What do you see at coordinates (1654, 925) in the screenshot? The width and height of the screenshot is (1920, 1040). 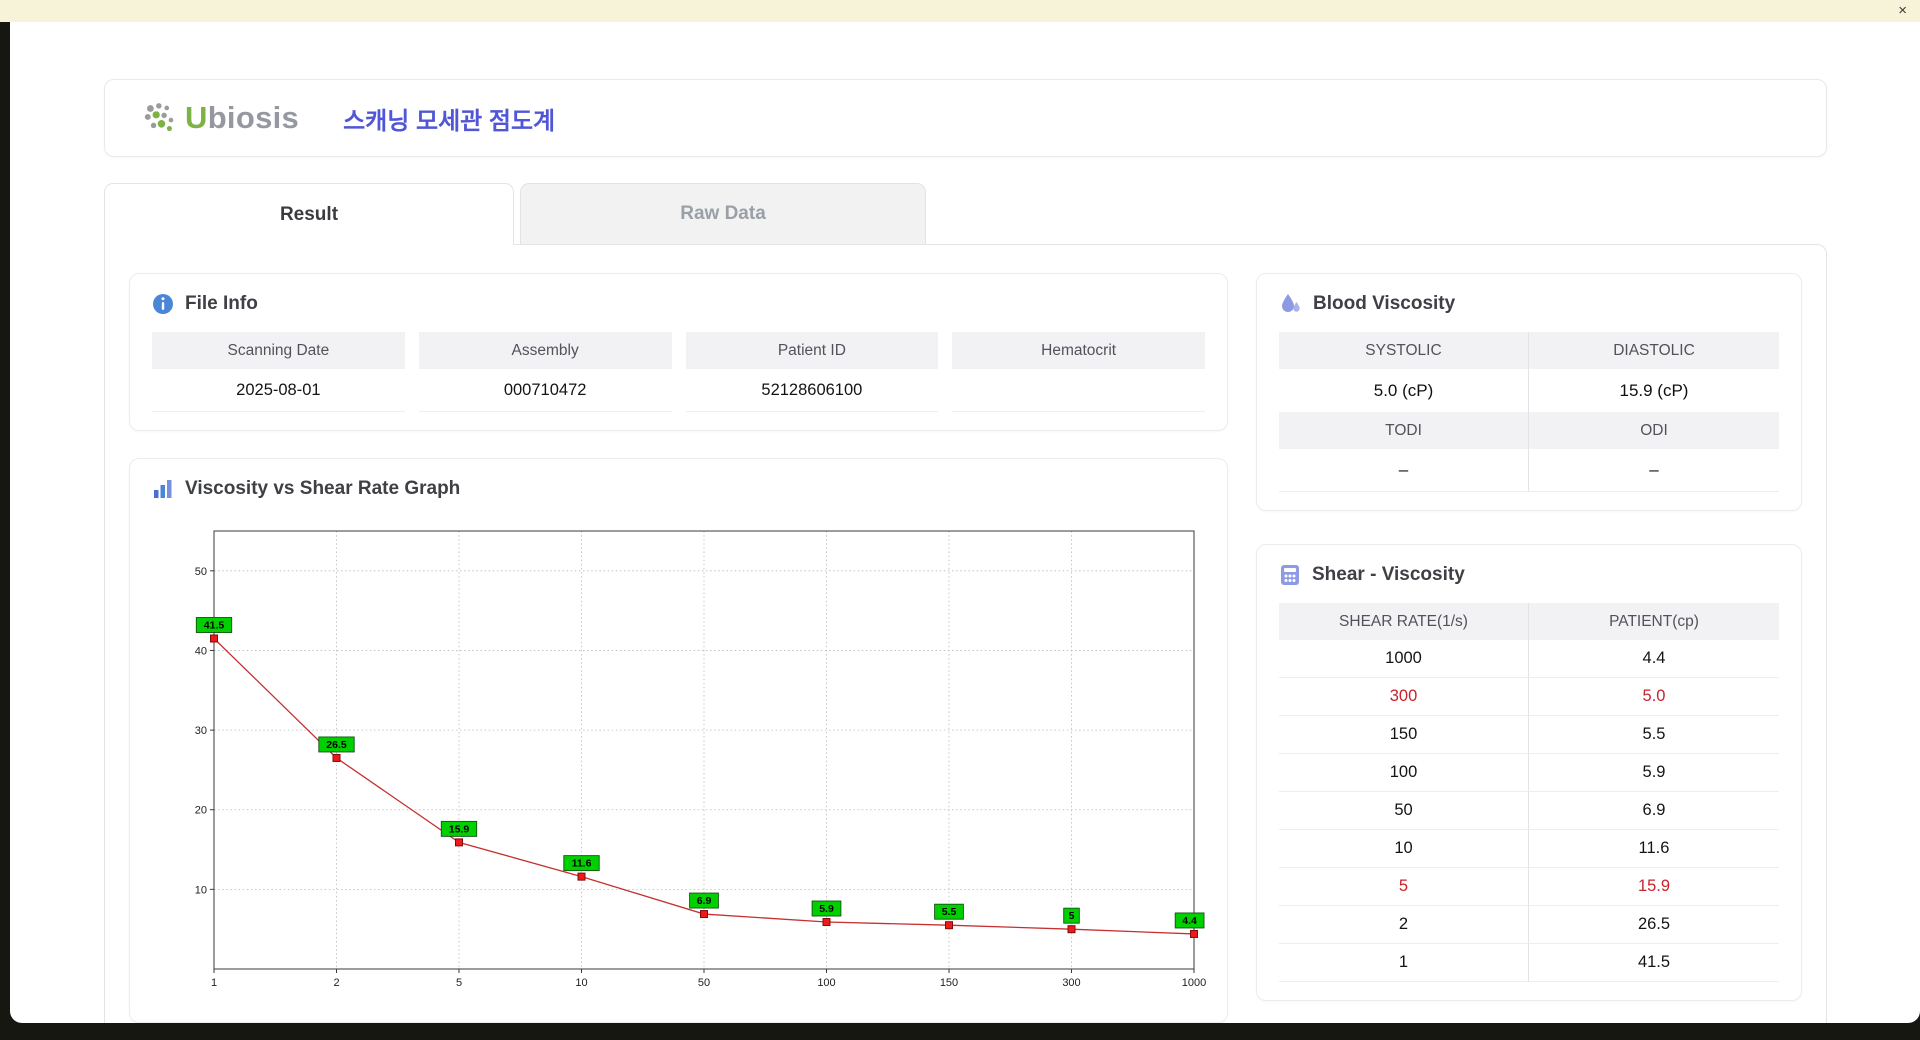 I see `patient-viscosity-cell: 26.5` at bounding box center [1654, 925].